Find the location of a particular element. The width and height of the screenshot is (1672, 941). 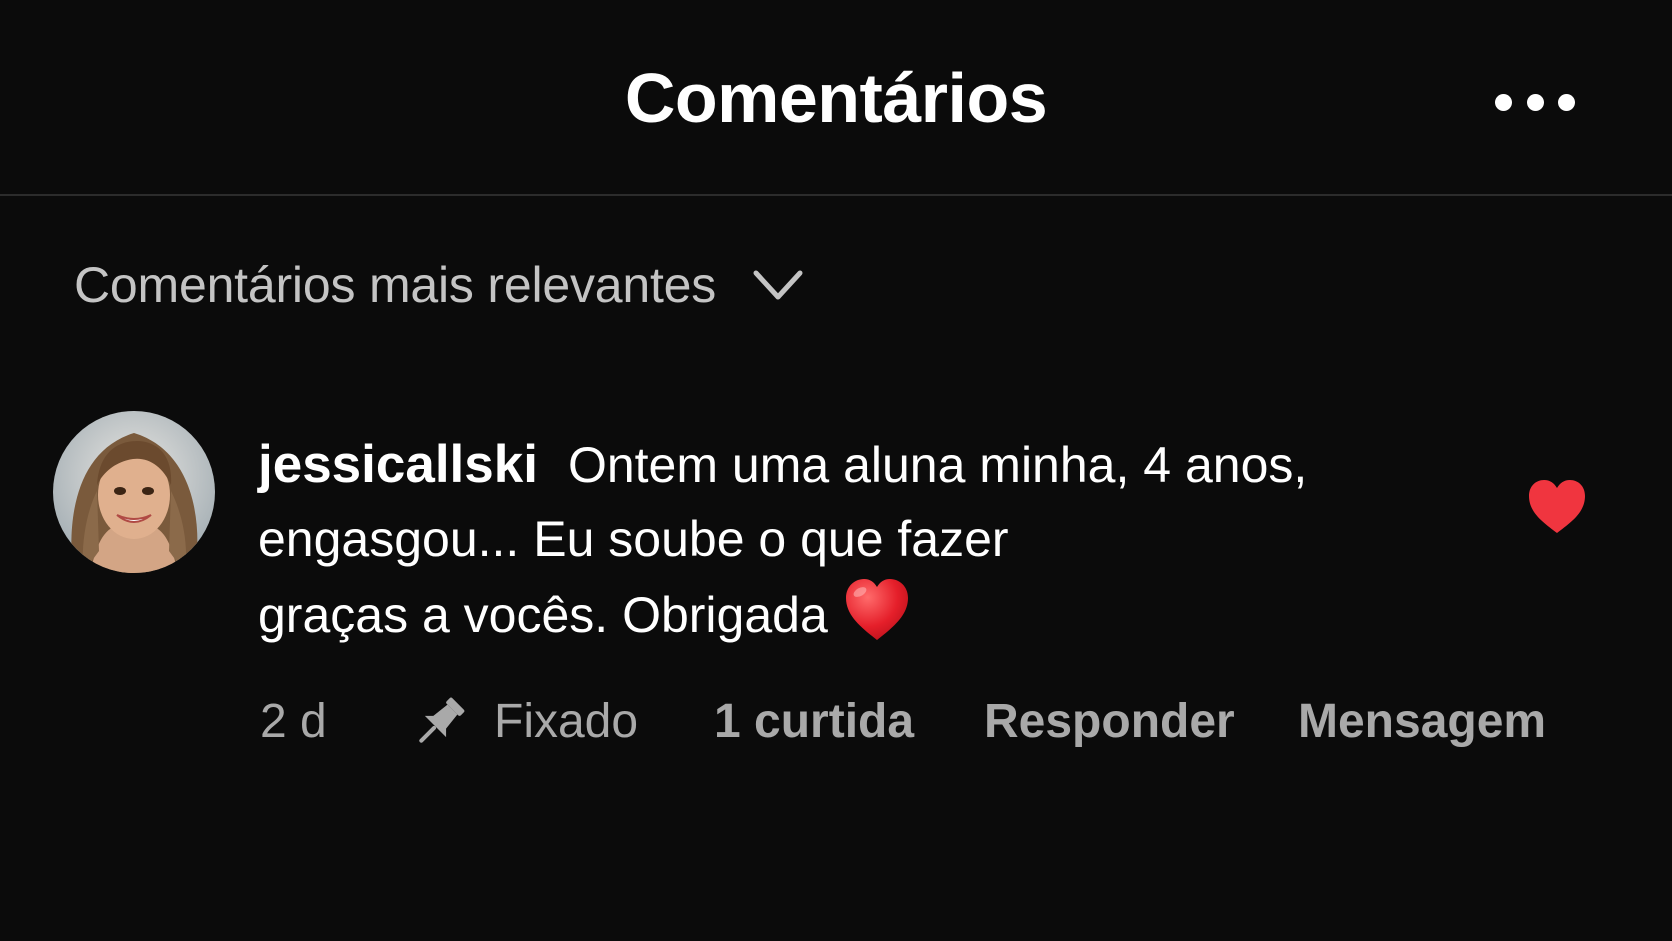

pinned-label: Fixado is located at coordinates (566, 721).